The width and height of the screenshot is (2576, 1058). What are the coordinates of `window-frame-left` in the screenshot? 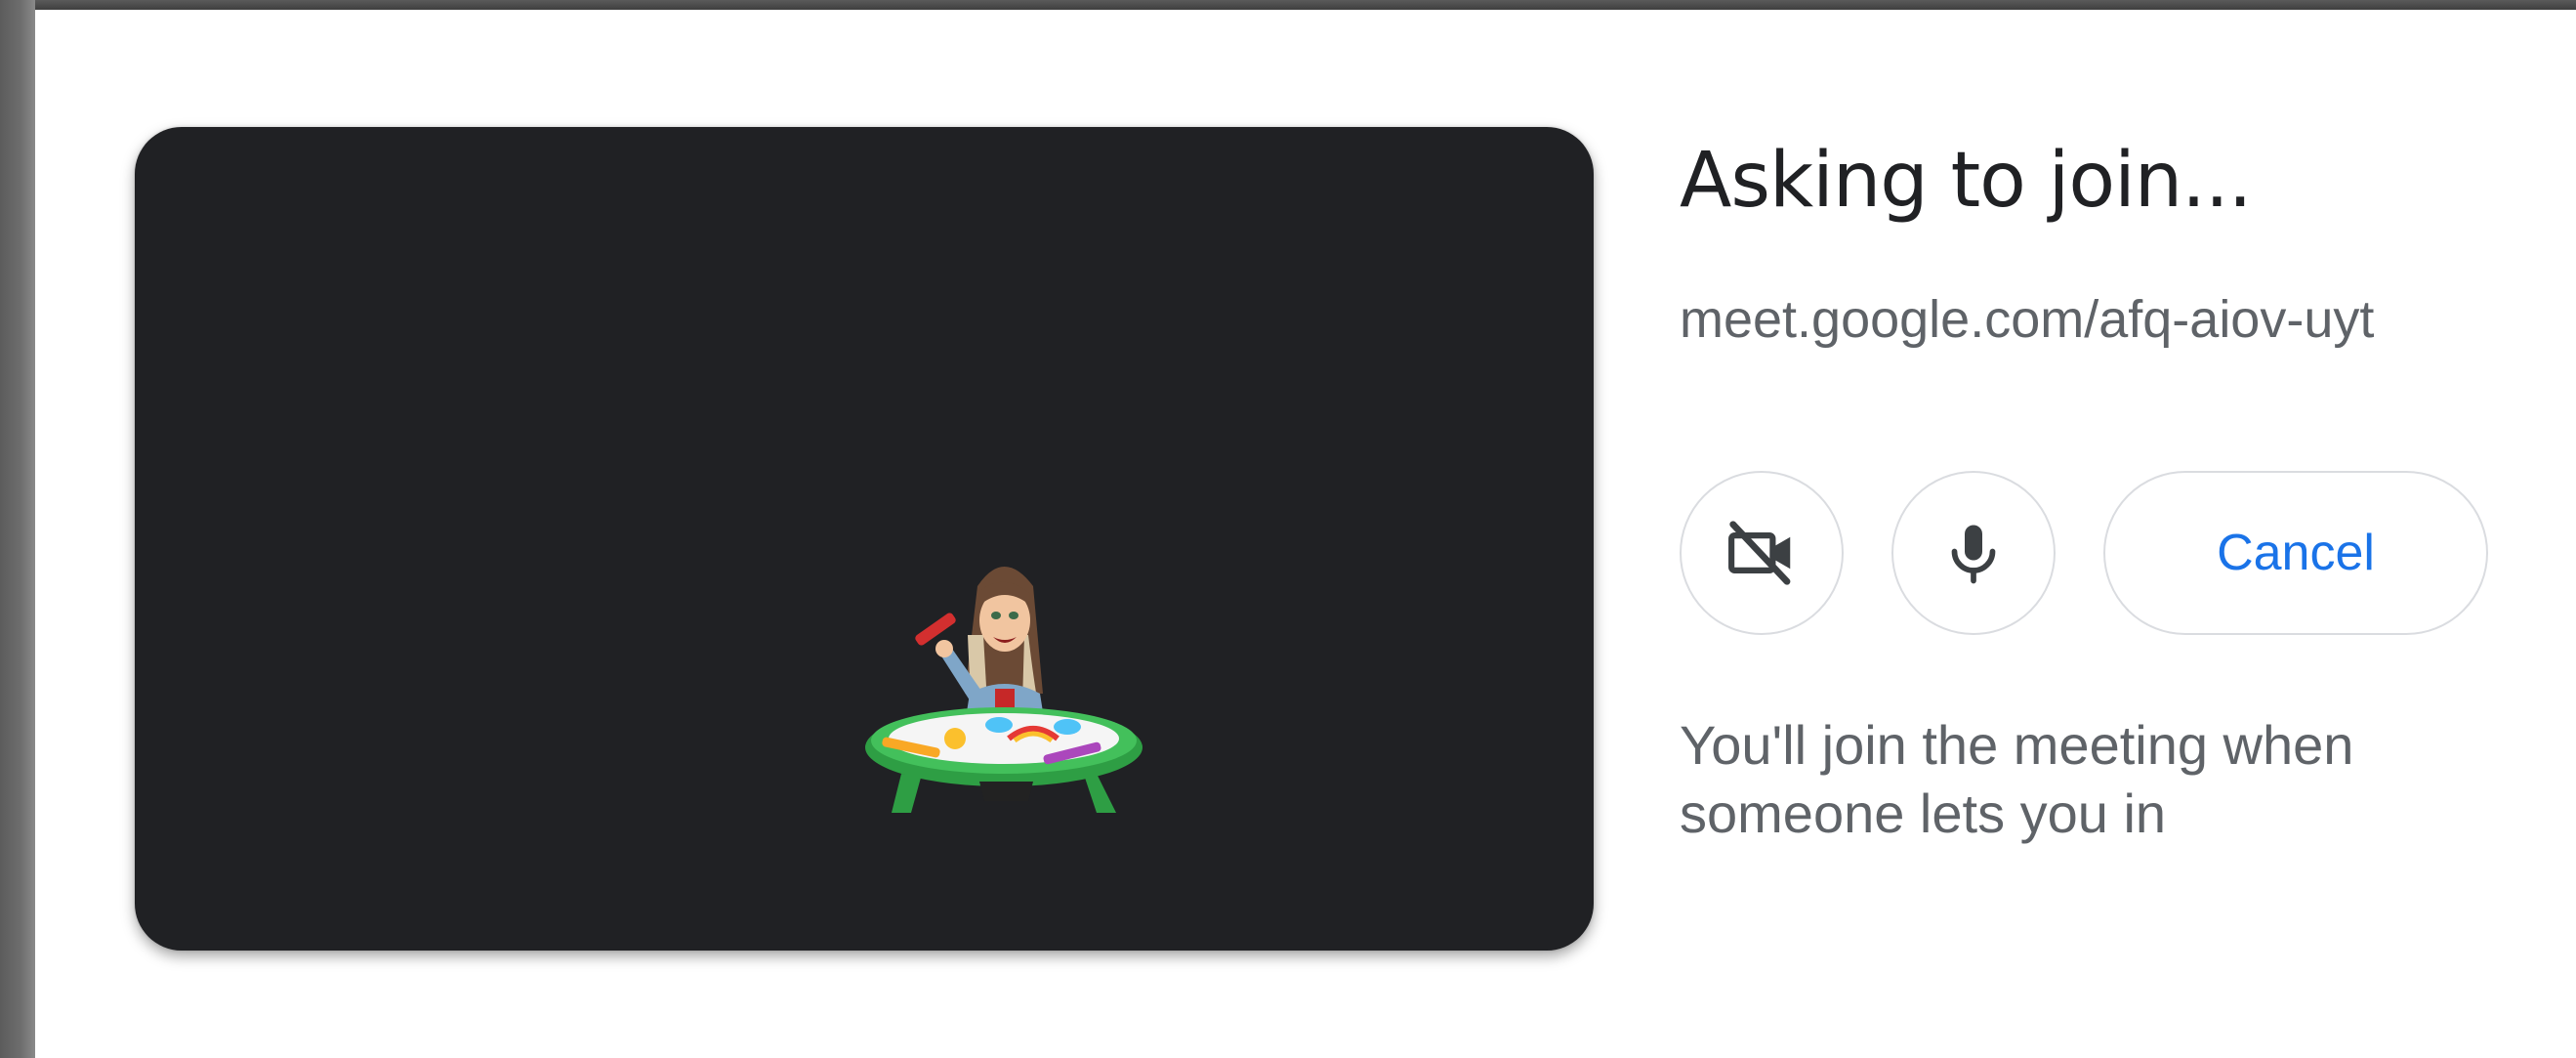 It's located at (17, 529).